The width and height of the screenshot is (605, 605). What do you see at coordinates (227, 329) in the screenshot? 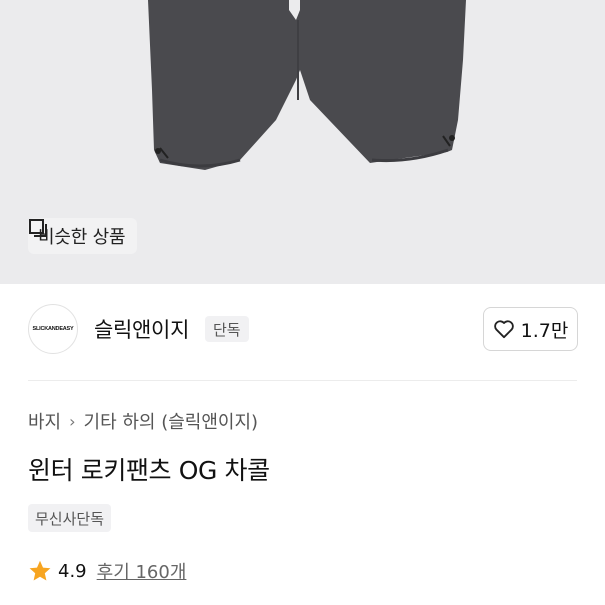
I see `exclusive-tag: 단독` at bounding box center [227, 329].